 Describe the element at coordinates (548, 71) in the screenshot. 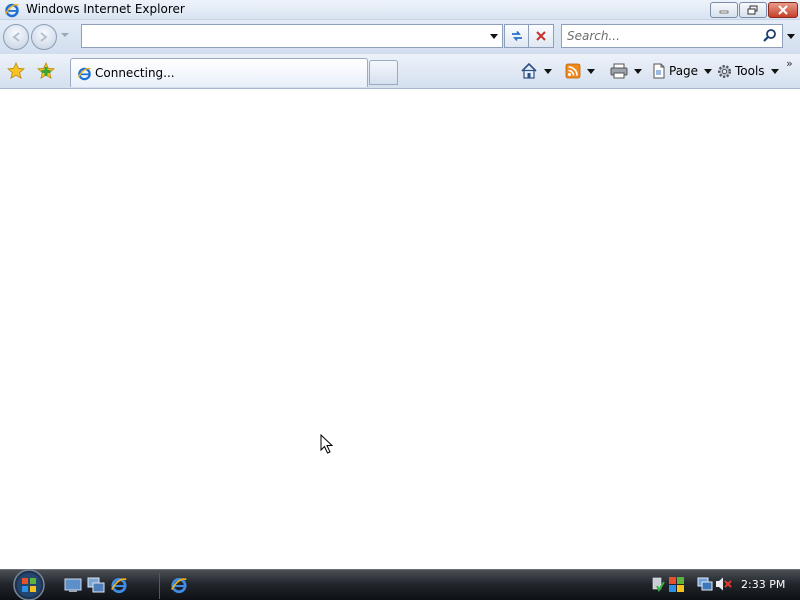

I see `home-dropdown-arrow` at that location.